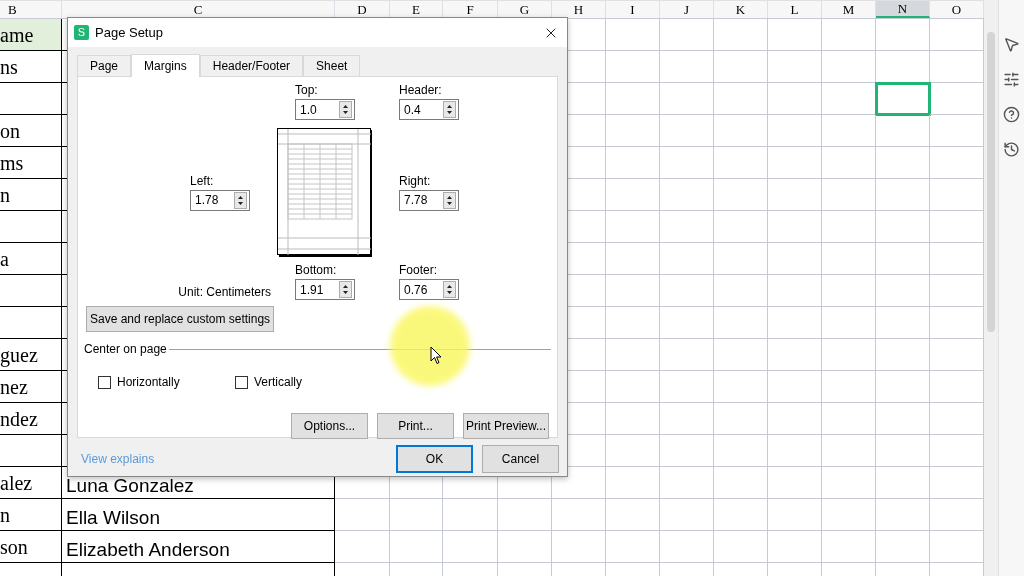 Image resolution: width=1024 pixels, height=576 pixels. I want to click on save-settings-button: Save and replace custom settings, so click(180, 319).